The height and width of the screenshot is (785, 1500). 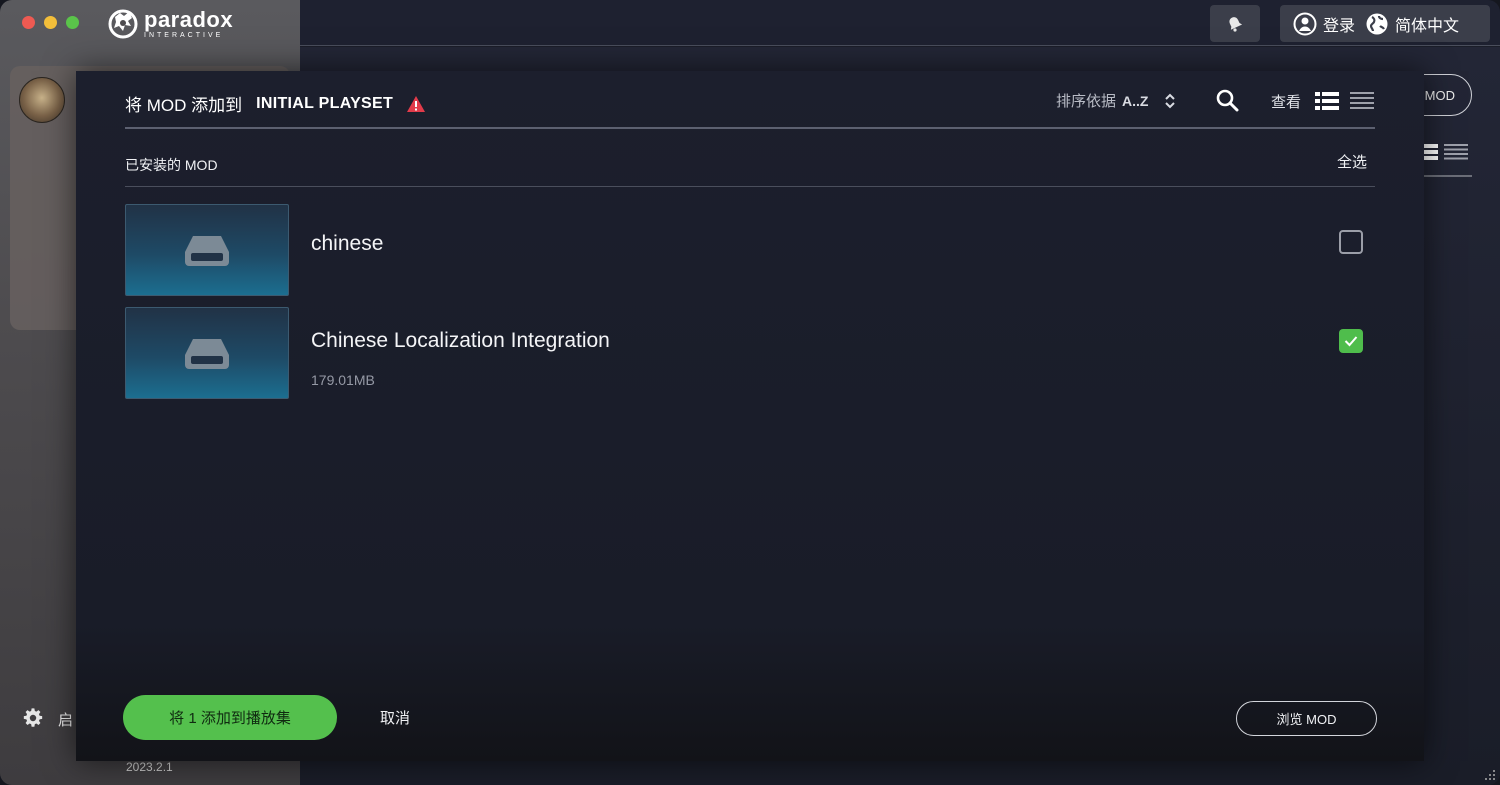 I want to click on dialog-title: 将 MOD 添加到 INITIAL PLAYSET, so click(x=275, y=103).